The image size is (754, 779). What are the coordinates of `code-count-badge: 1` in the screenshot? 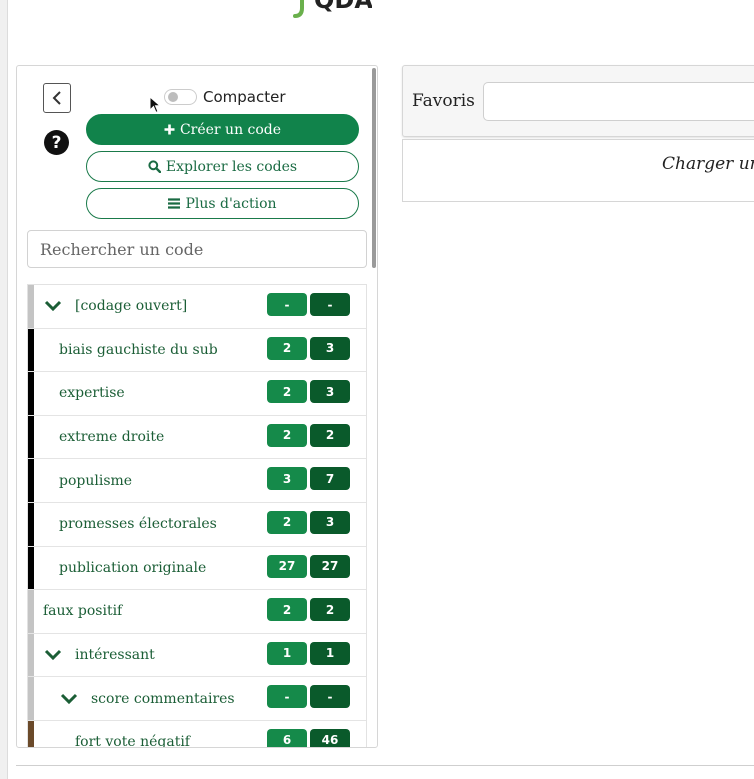 It's located at (287, 653).